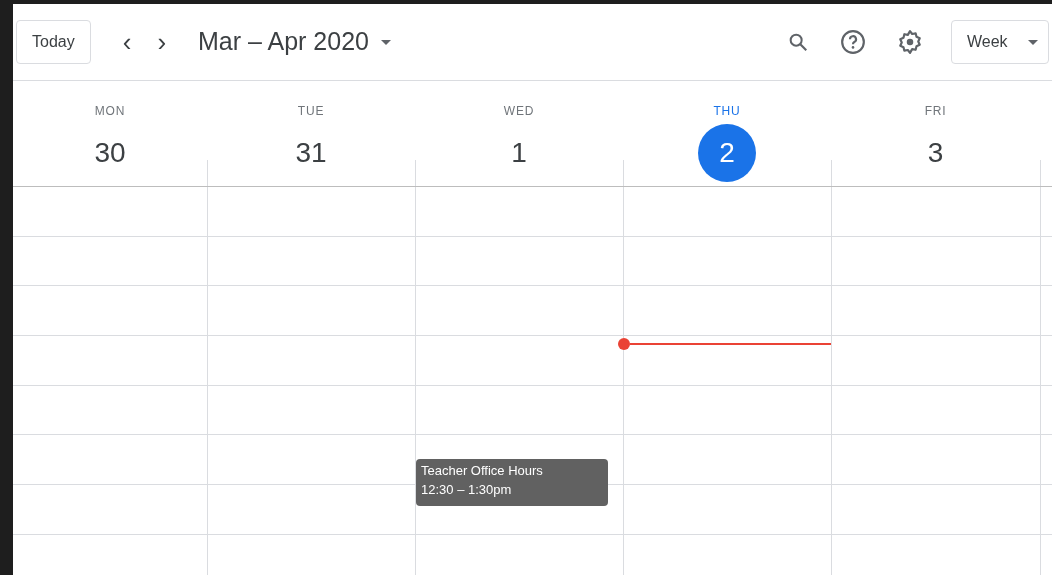 This screenshot has width=1052, height=575. I want to click on date-number: 1, so click(519, 153).